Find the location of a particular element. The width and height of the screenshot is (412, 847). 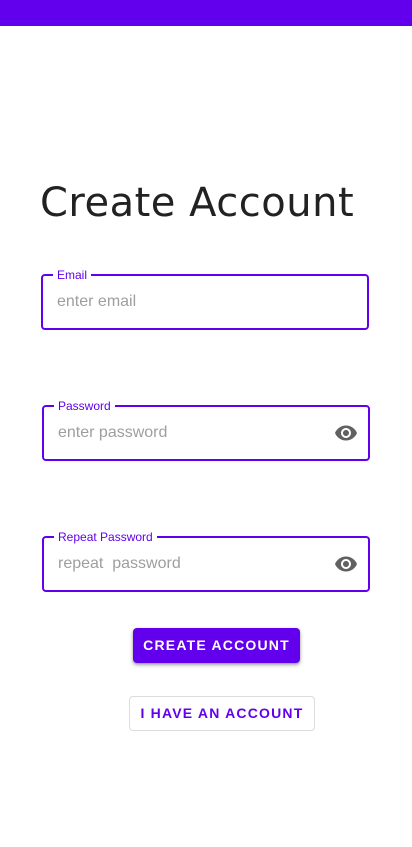

repeat-password-visibility-eye-icon is located at coordinates (346, 564).